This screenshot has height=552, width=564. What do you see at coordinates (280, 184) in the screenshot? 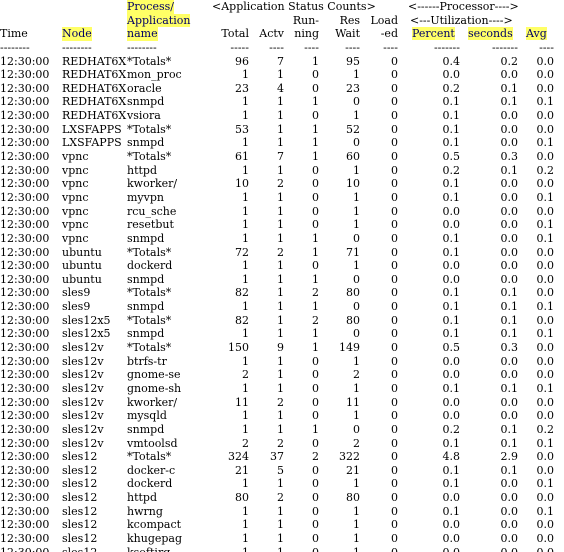
I see `actv-cell: 2` at bounding box center [280, 184].